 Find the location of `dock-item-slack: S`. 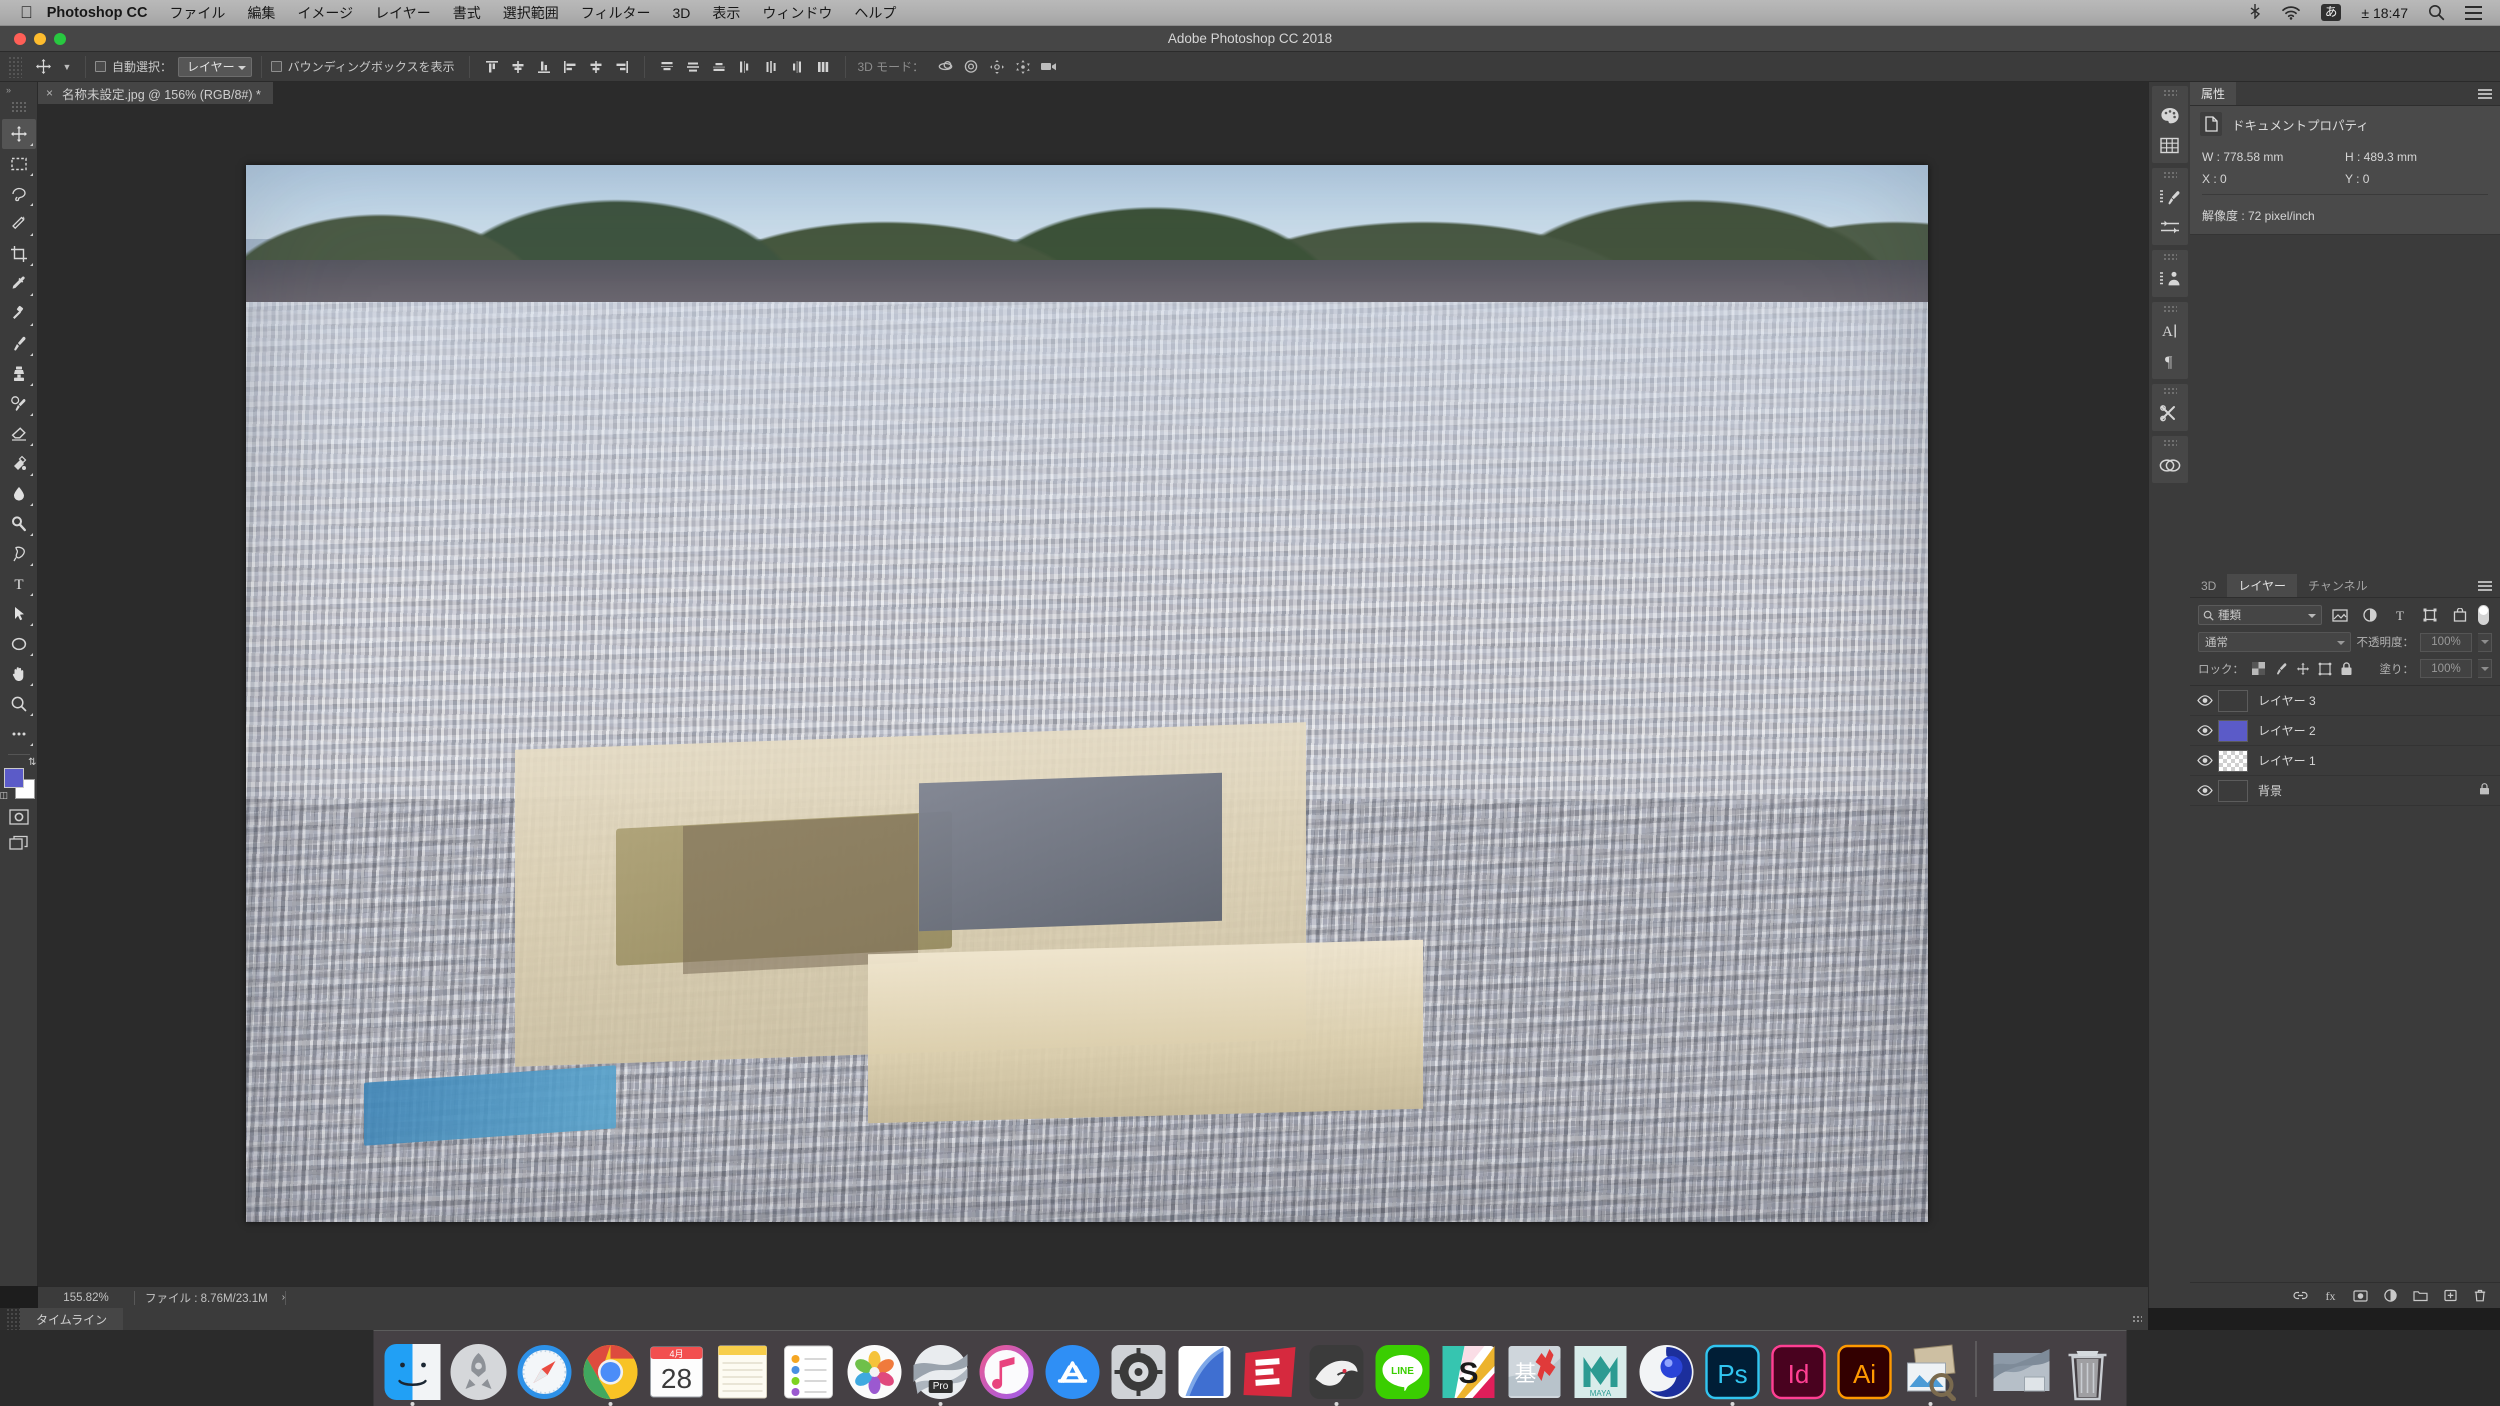

dock-item-slack: S is located at coordinates (1469, 1372).